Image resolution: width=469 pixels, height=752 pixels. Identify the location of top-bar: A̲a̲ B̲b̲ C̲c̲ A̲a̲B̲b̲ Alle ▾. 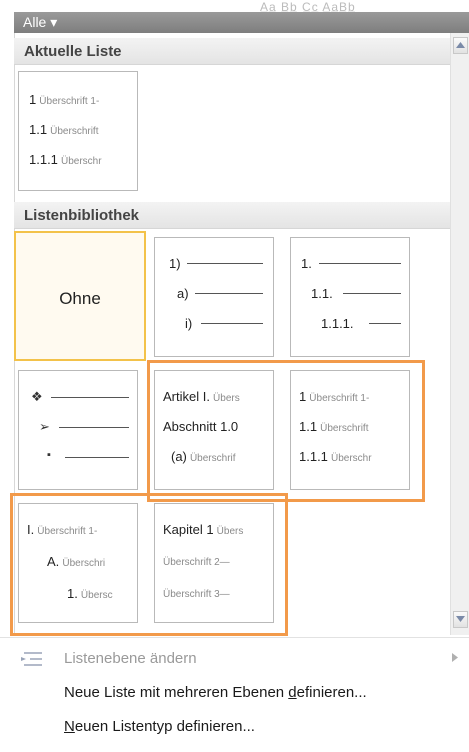
(234, 16).